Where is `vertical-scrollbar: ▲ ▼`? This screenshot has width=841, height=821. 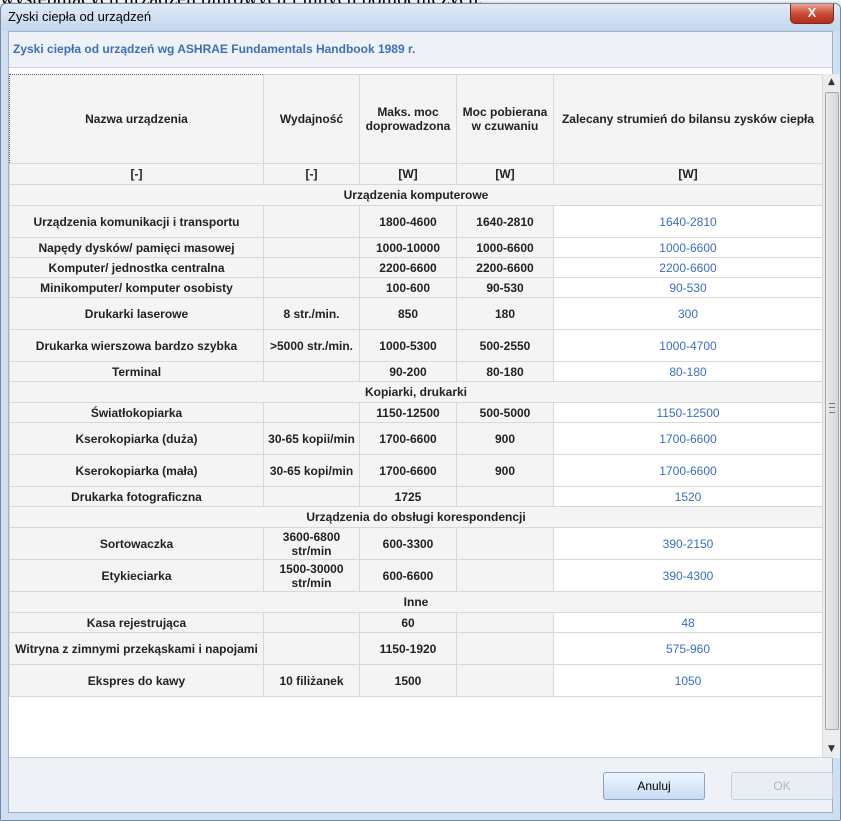 vertical-scrollbar: ▲ ▼ is located at coordinates (831, 416).